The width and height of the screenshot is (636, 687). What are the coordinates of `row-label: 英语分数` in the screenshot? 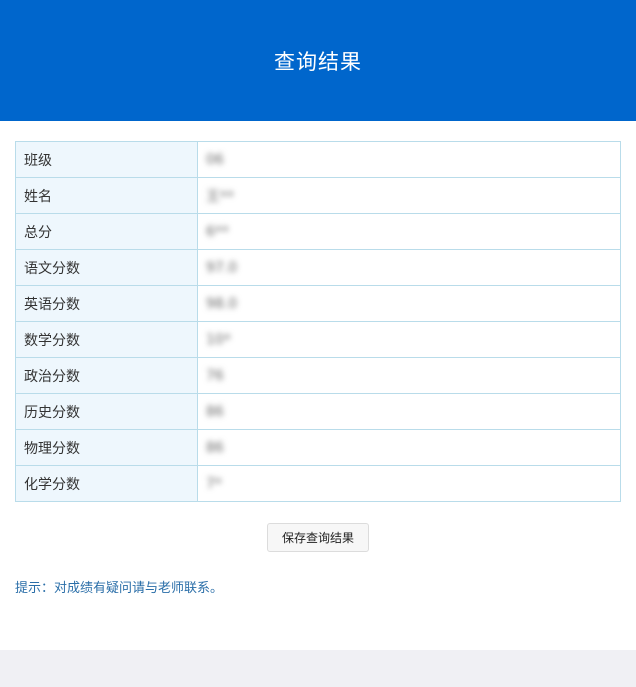 It's located at (106, 303).